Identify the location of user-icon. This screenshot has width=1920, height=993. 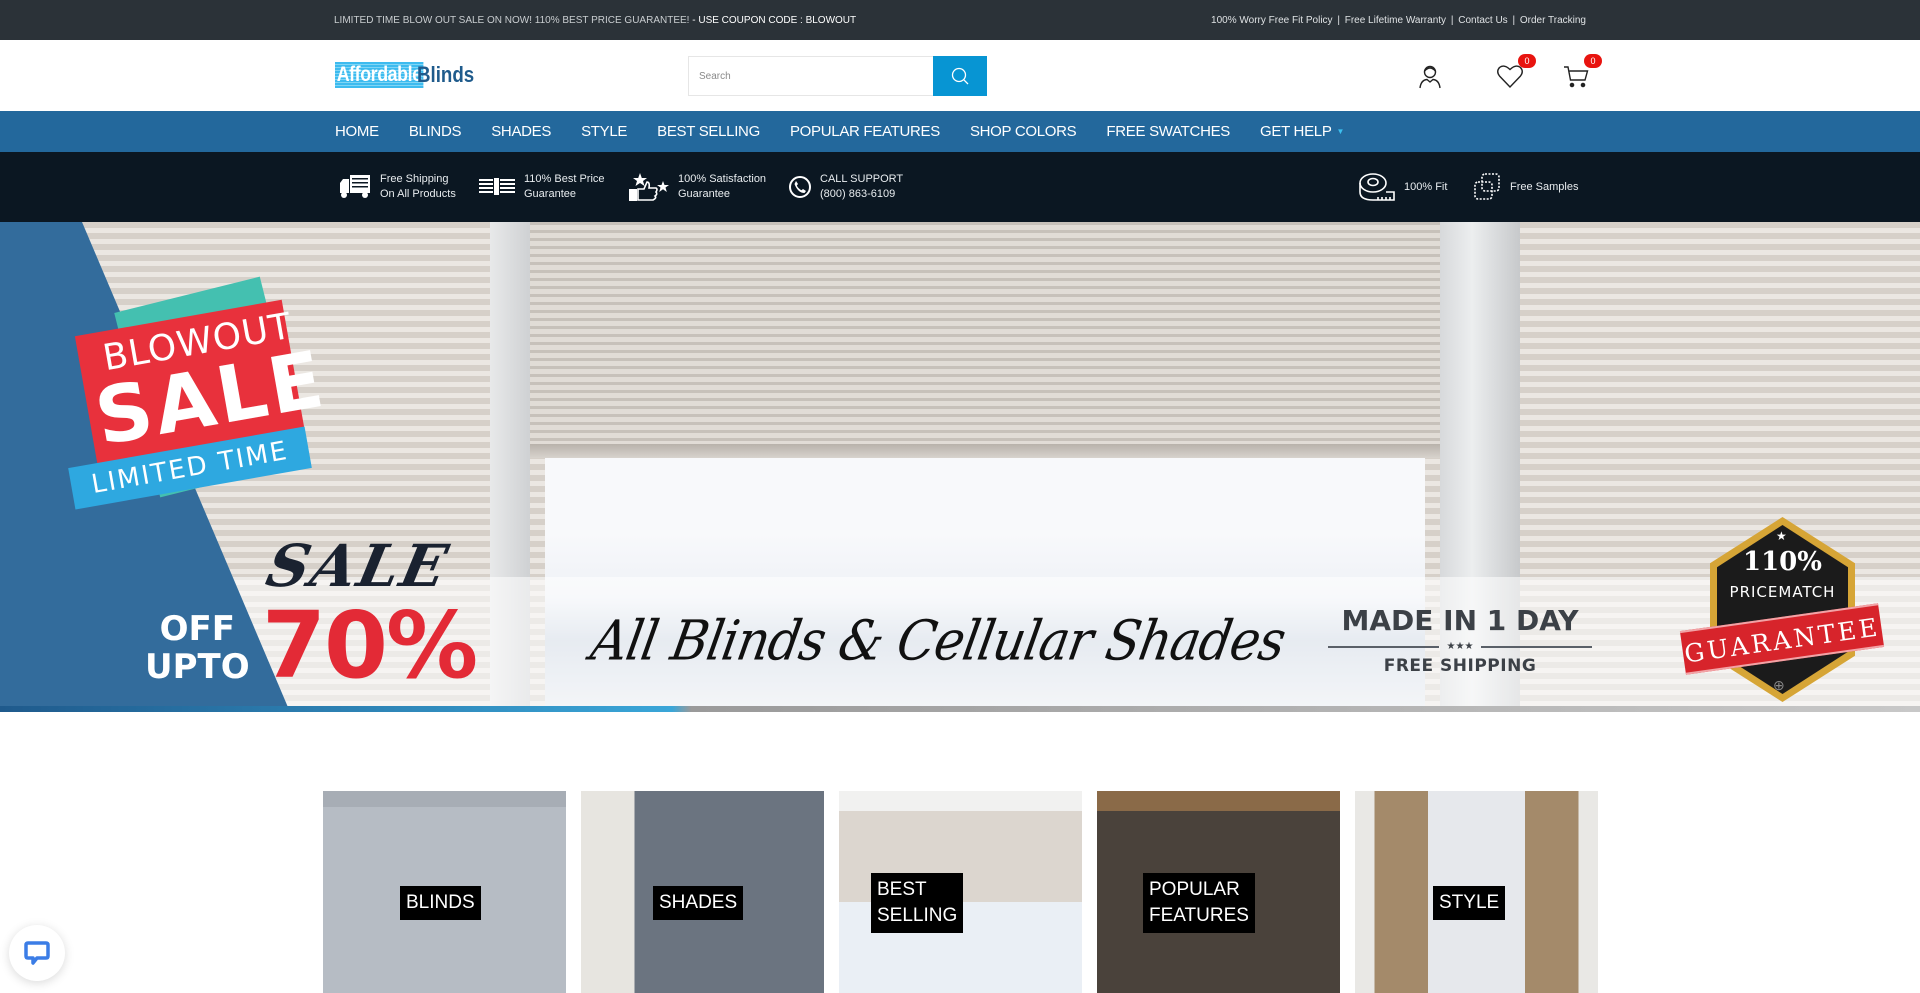
(1430, 77).